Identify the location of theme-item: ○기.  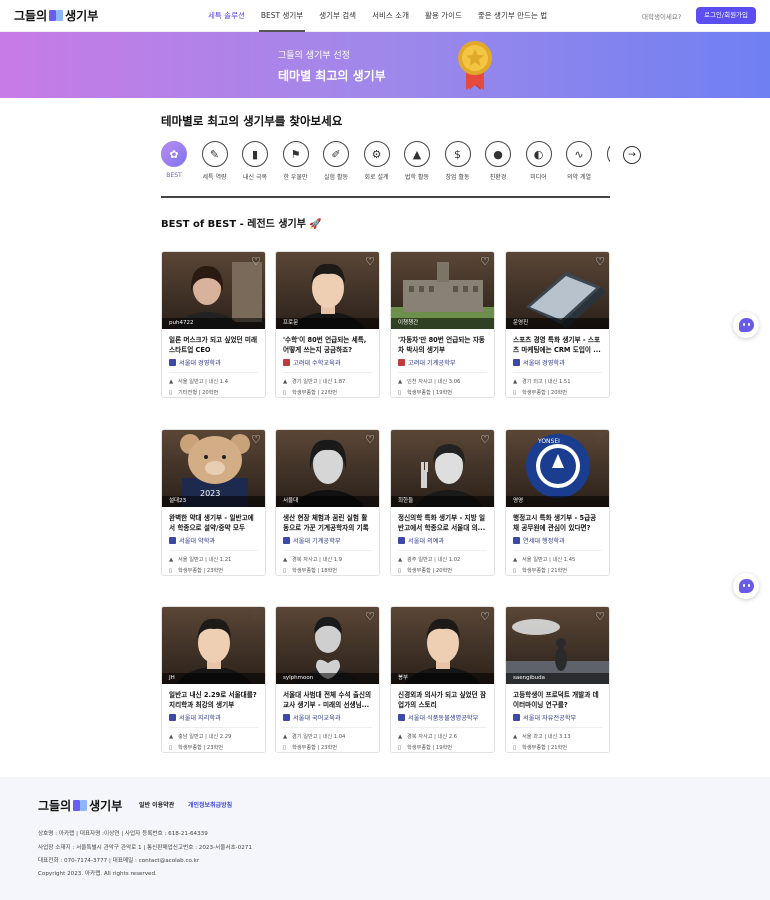
(605, 161).